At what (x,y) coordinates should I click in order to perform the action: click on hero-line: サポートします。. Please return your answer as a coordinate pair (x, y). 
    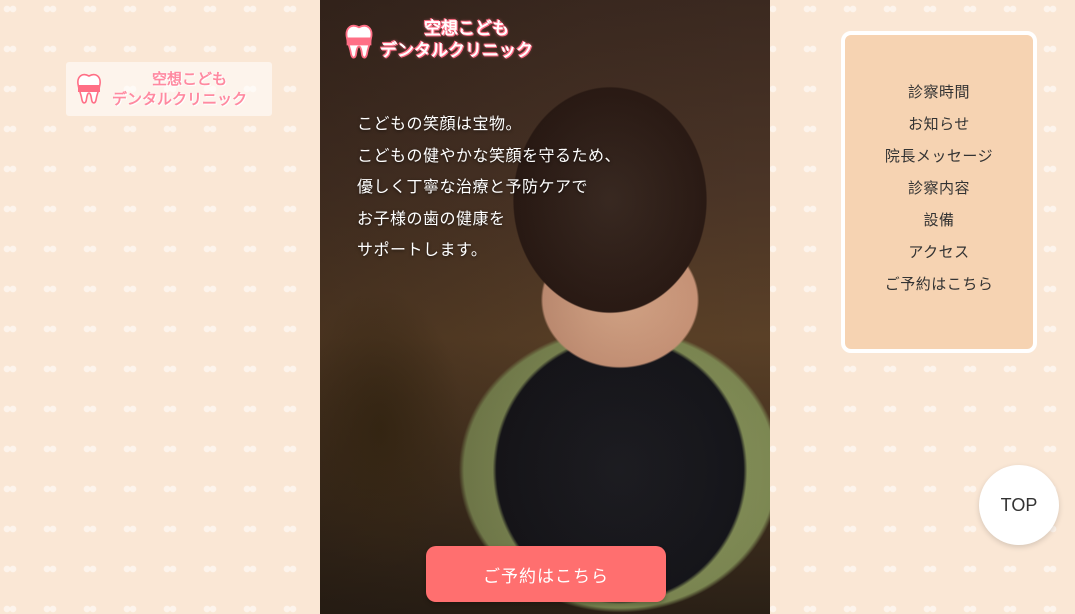
    Looking at the image, I should click on (422, 249).